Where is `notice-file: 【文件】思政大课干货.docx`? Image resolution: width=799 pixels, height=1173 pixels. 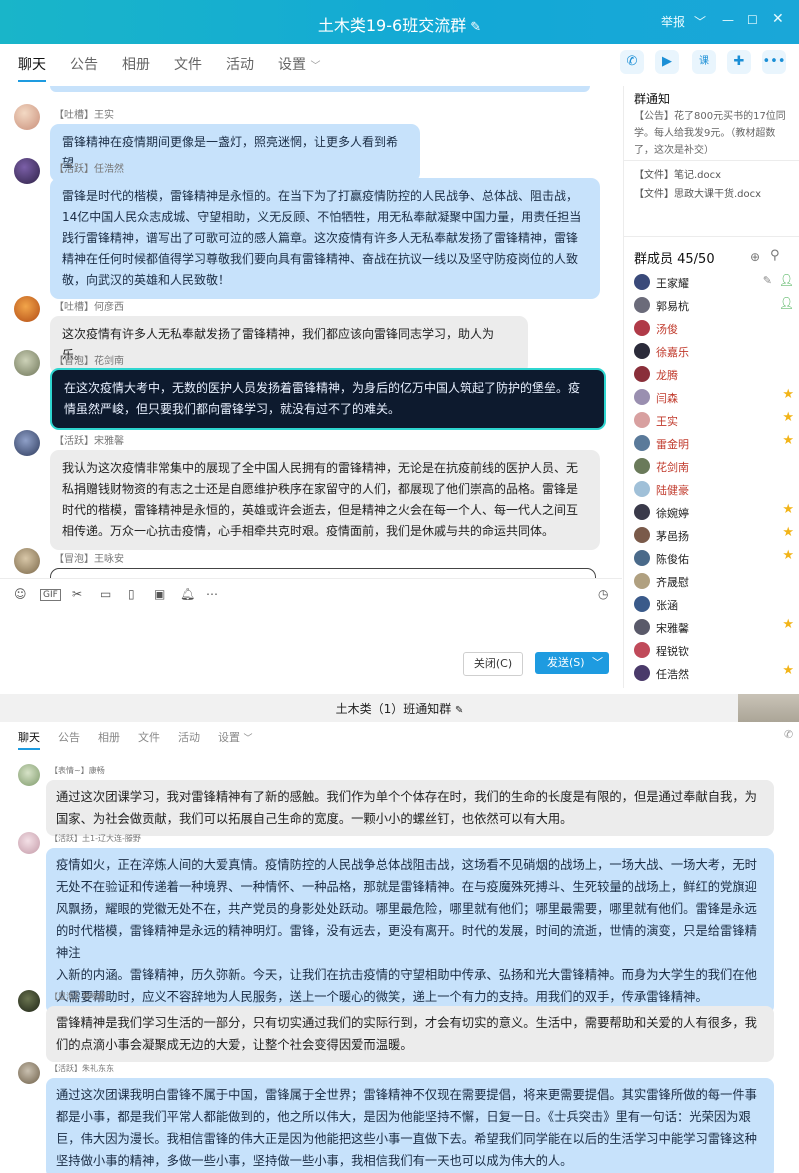 notice-file: 【文件】思政大课干货.docx is located at coordinates (697, 192).